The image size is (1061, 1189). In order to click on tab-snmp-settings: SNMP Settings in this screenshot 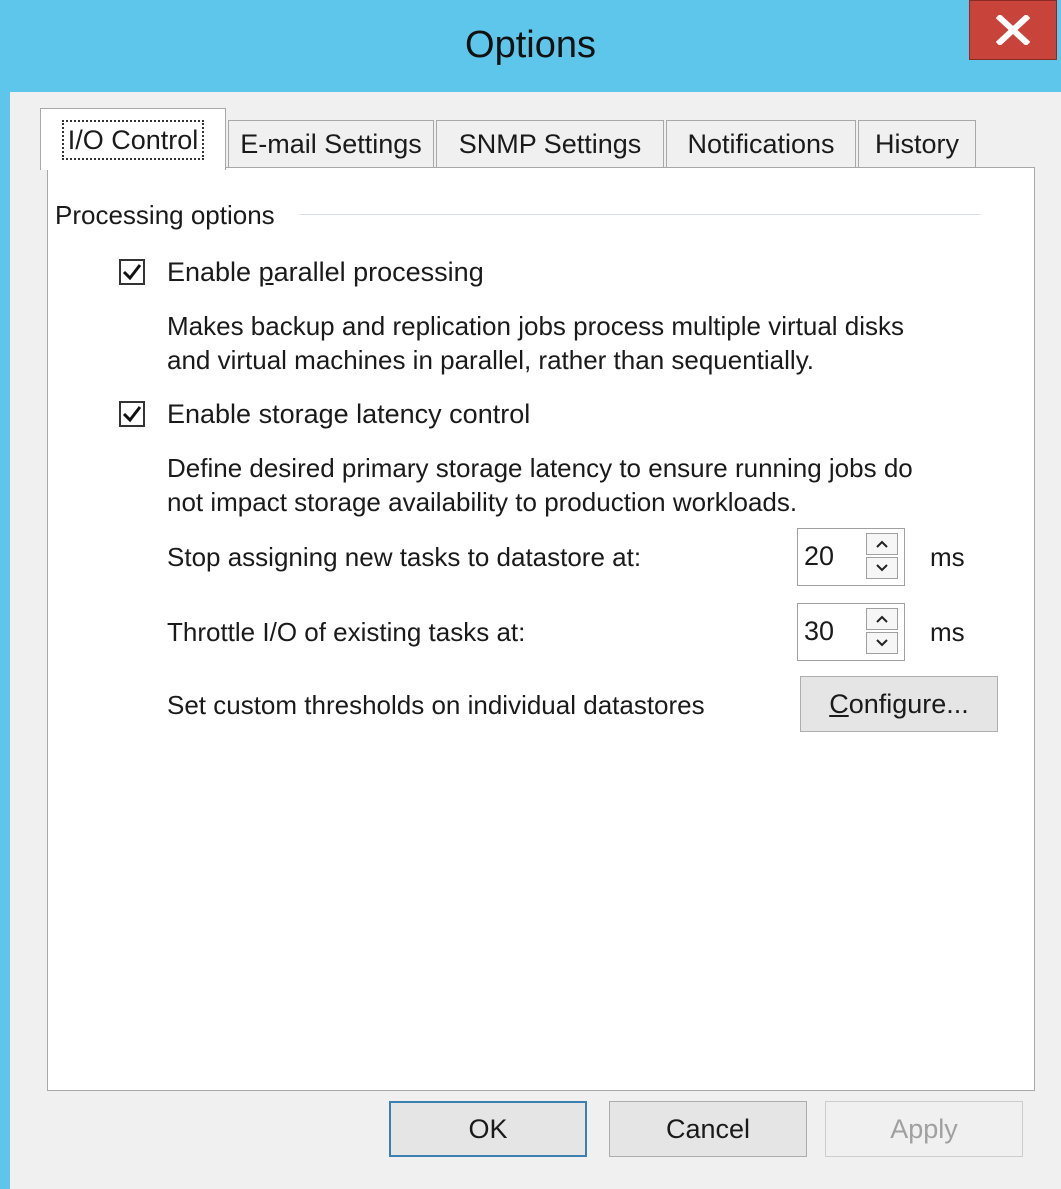, I will do `click(550, 144)`.